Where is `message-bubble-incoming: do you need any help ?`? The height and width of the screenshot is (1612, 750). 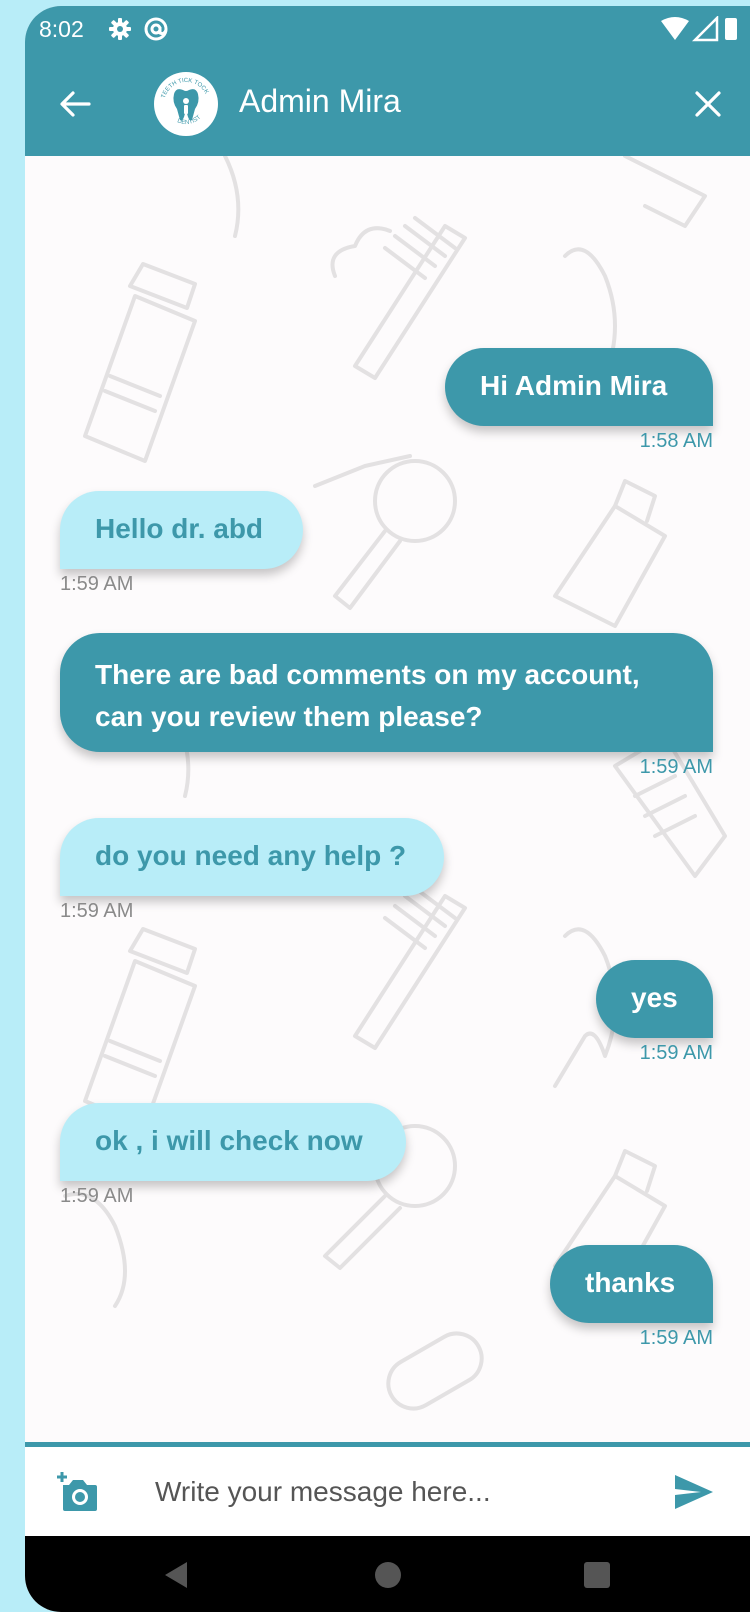
message-bubble-incoming: do you need any help ? is located at coordinates (252, 857).